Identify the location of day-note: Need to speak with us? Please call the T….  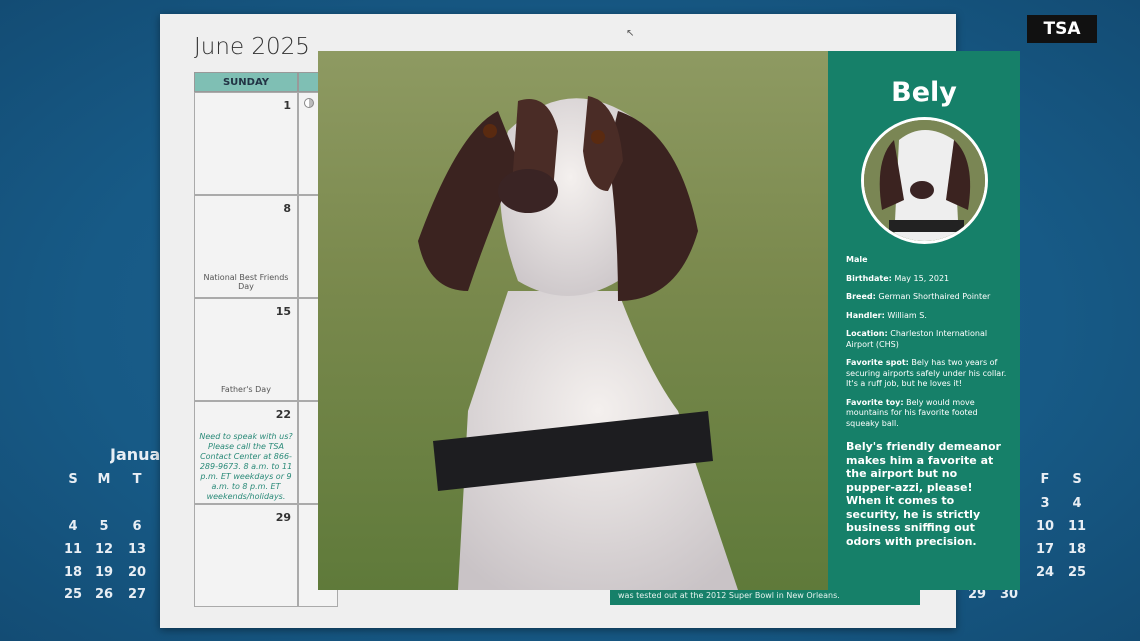
(246, 466).